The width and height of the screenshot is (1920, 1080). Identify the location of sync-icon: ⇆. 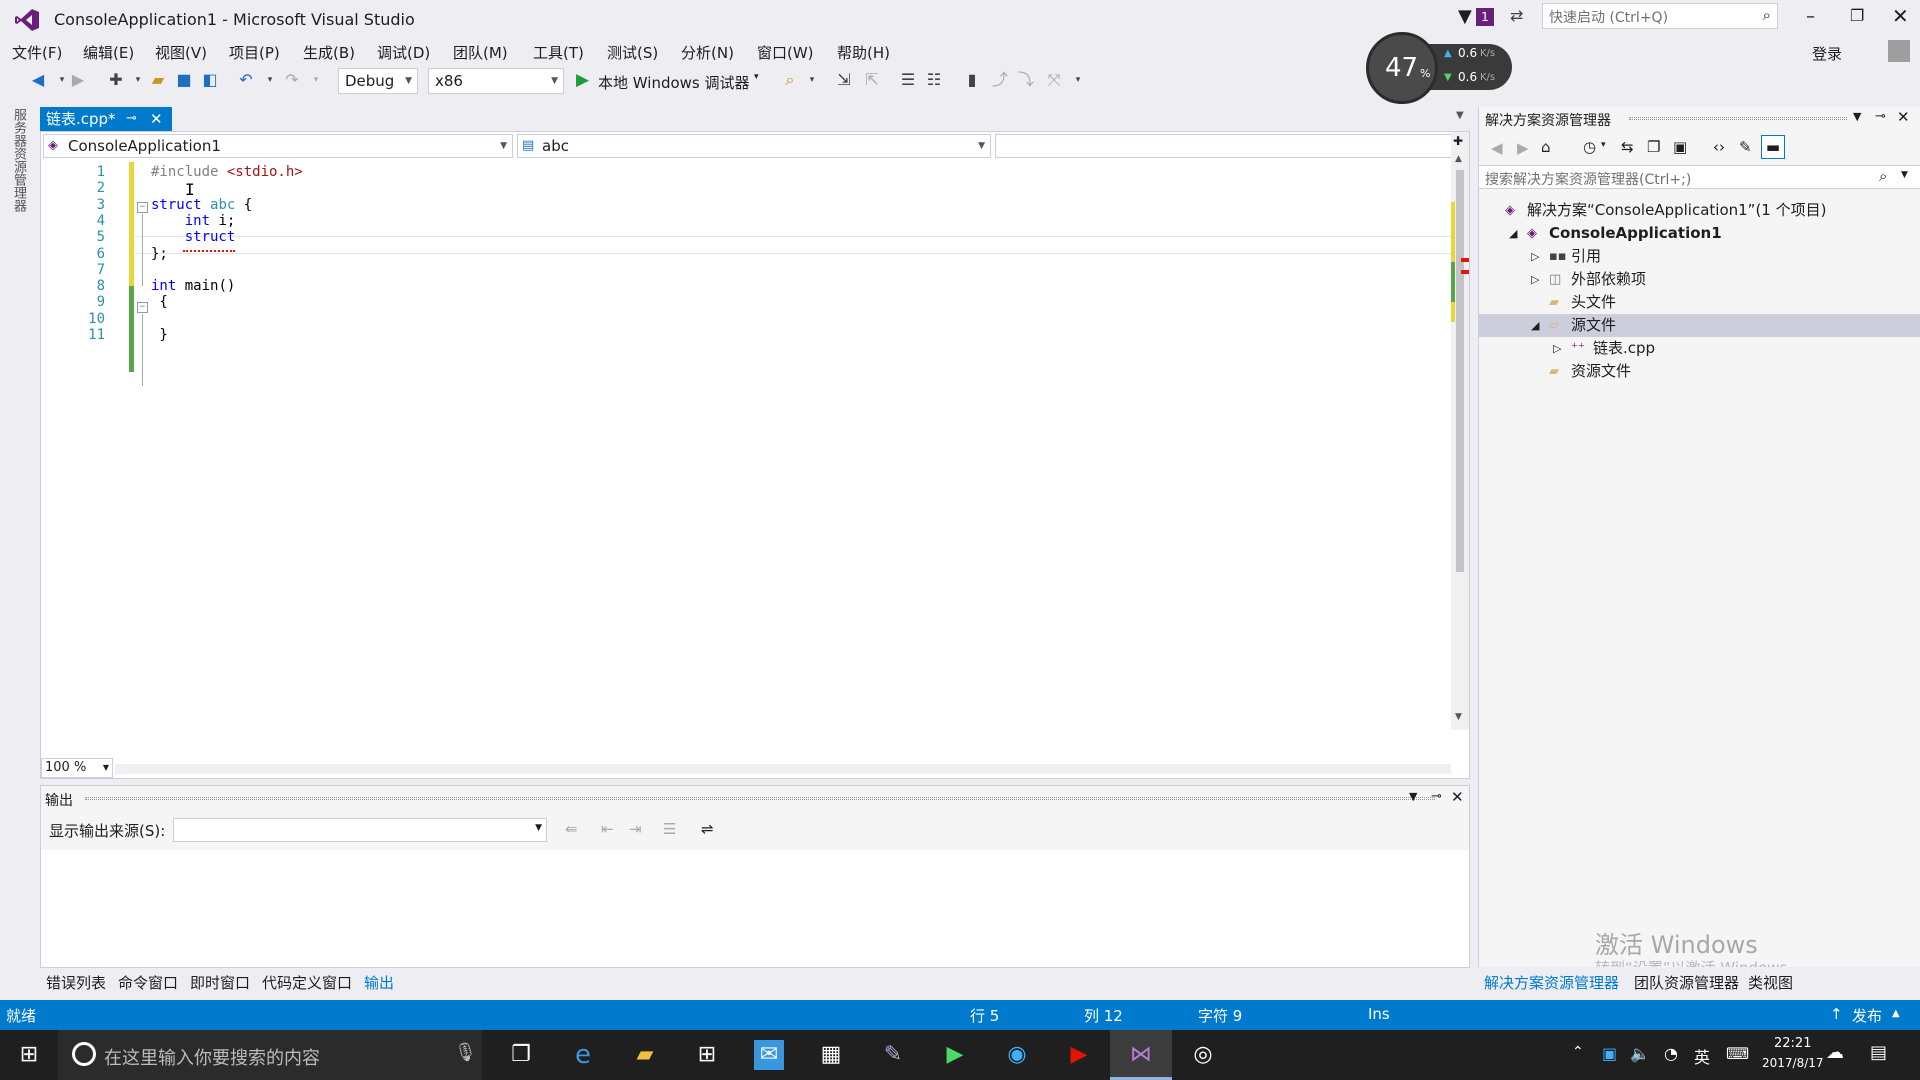
(1627, 147).